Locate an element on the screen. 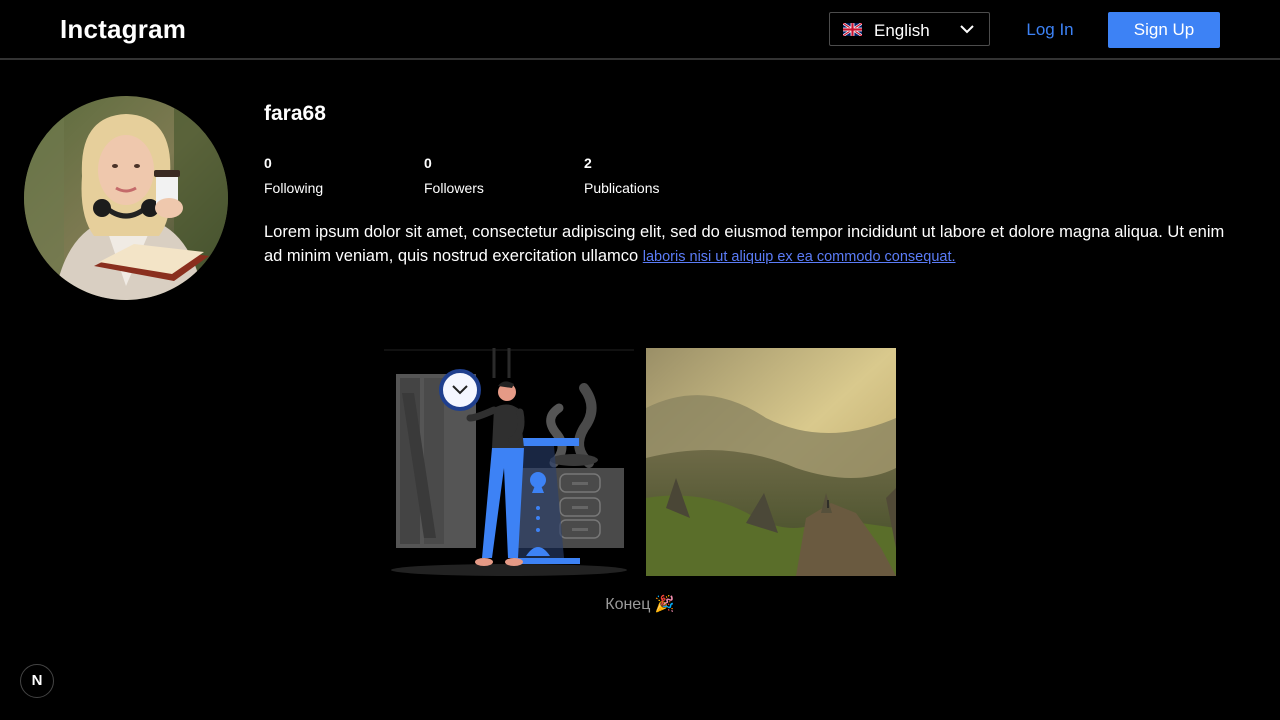 Image resolution: width=1280 pixels, height=720 pixels. signup-button: Sign Up is located at coordinates (1164, 30).